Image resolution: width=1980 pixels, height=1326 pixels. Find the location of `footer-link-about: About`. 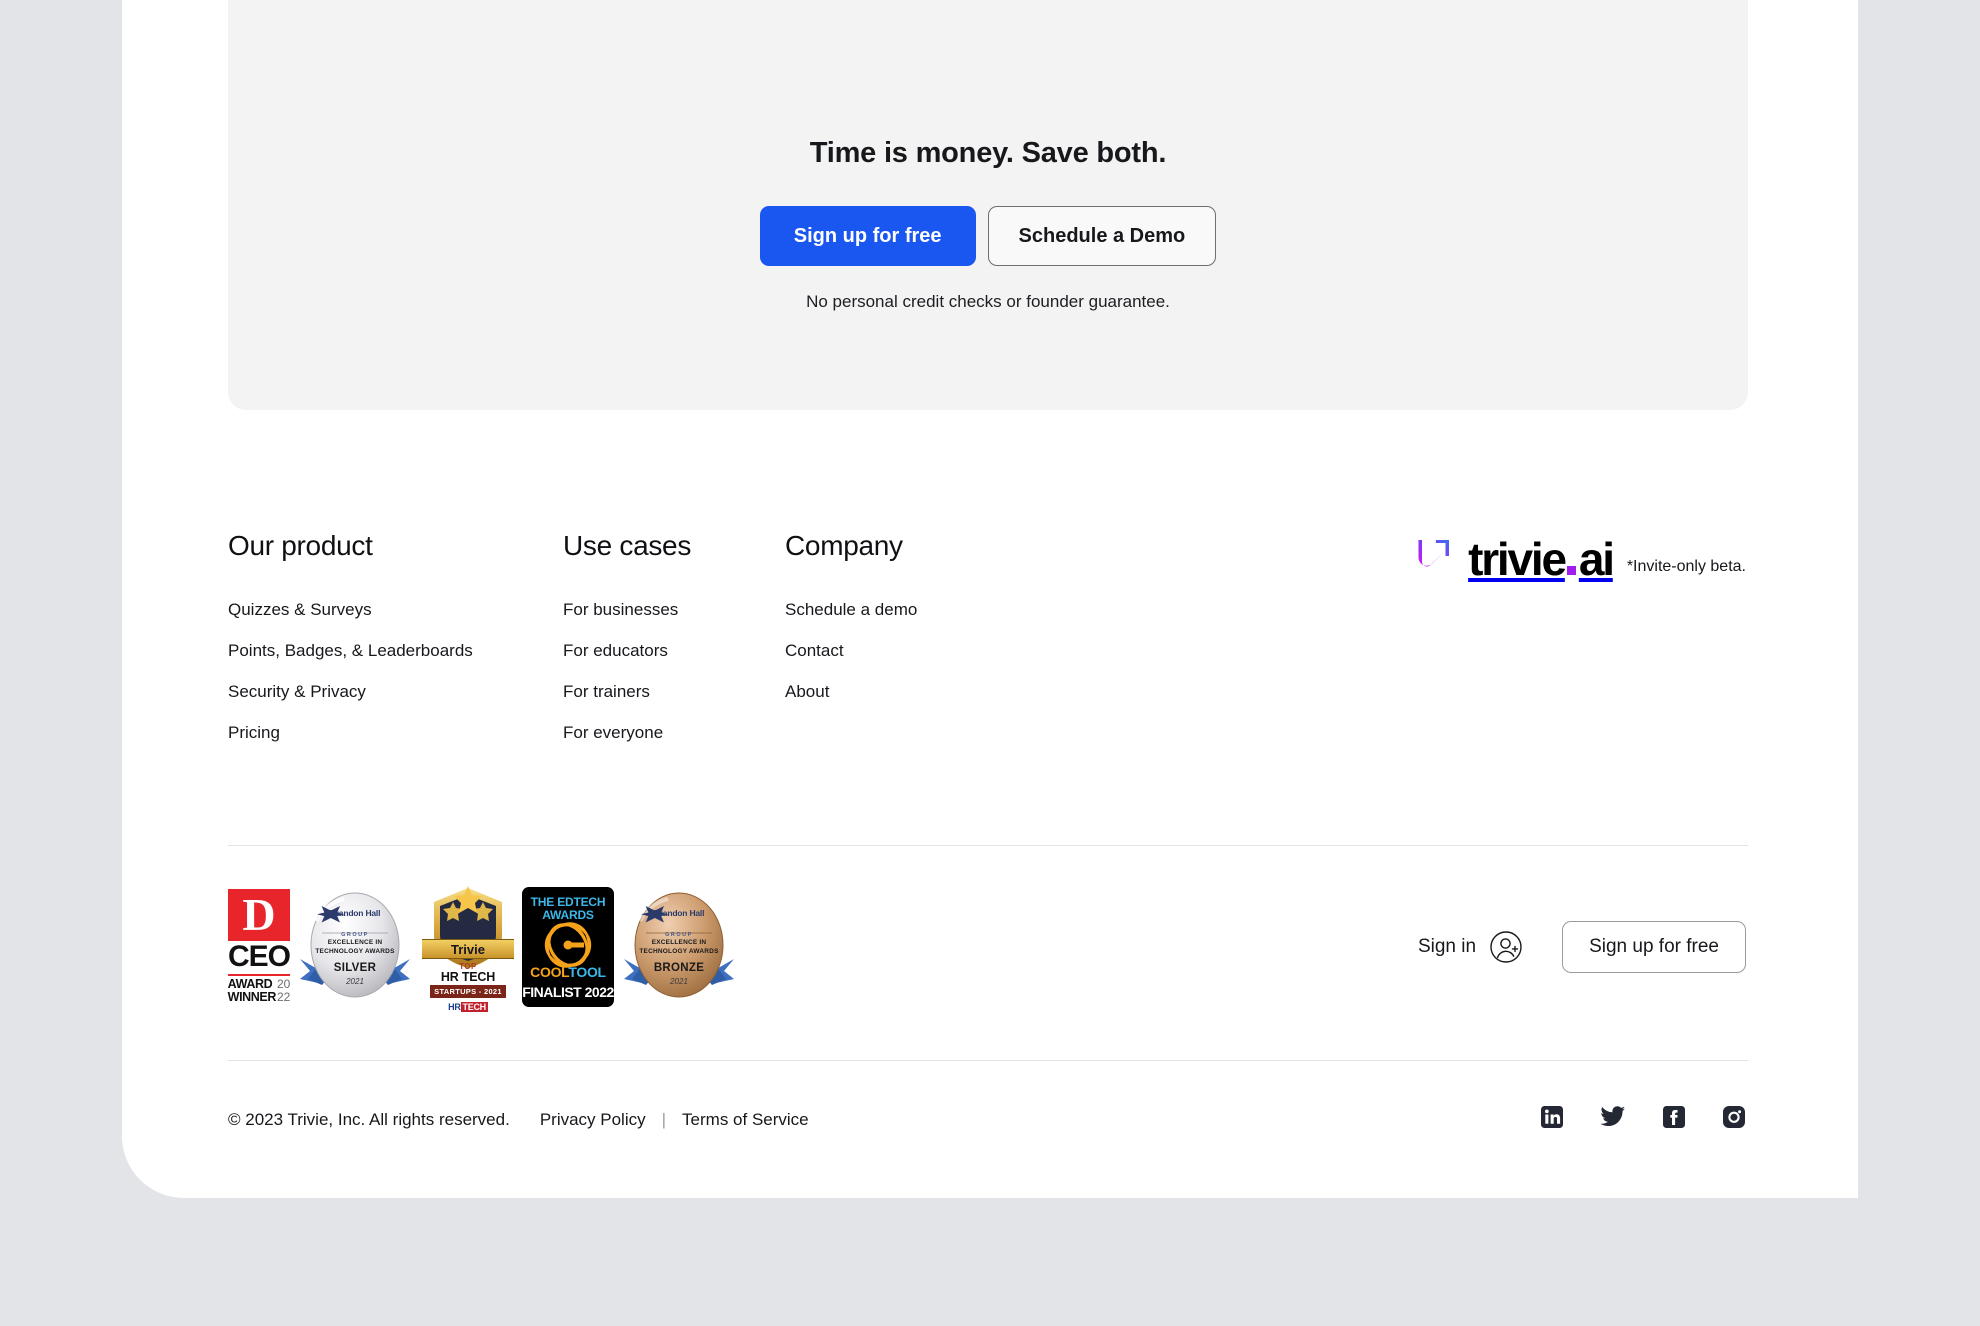

footer-link-about: About is located at coordinates (952, 692).